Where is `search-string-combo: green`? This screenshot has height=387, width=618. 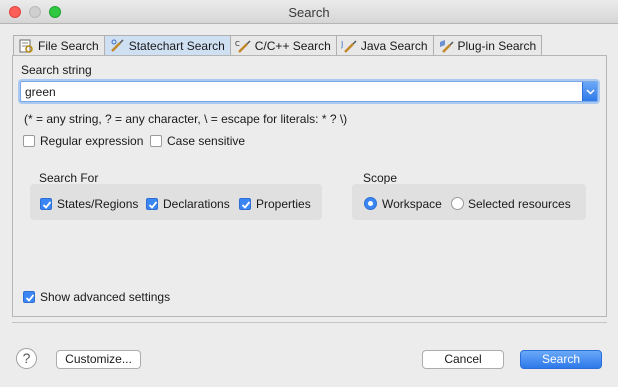
search-string-combo: green is located at coordinates (309, 91).